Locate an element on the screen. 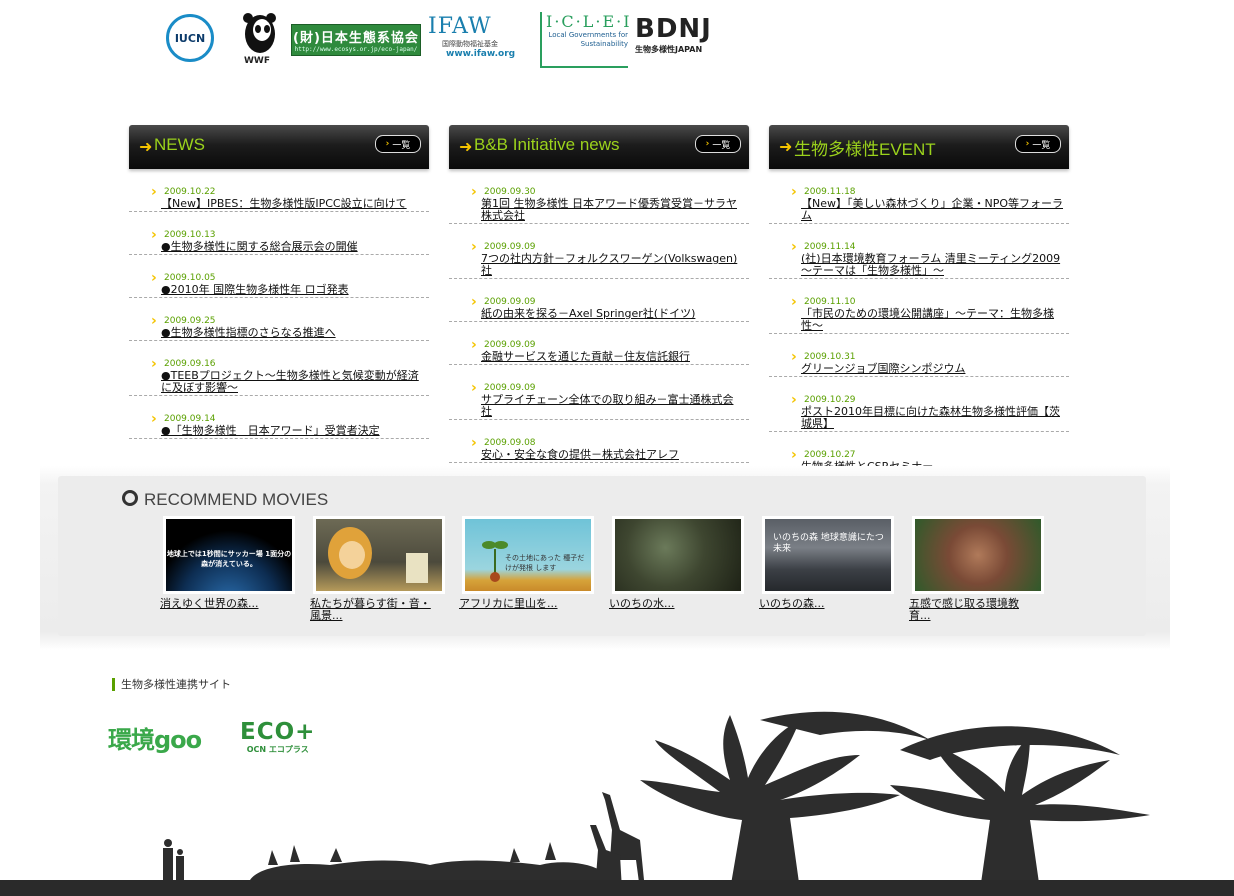 The height and width of the screenshot is (896, 1234). news-all-button: 一覧 is located at coordinates (398, 144).